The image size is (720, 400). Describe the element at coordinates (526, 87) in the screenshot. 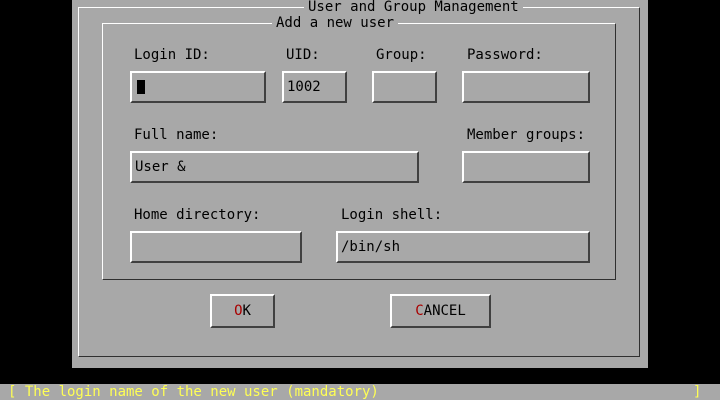

I see `password-input` at that location.